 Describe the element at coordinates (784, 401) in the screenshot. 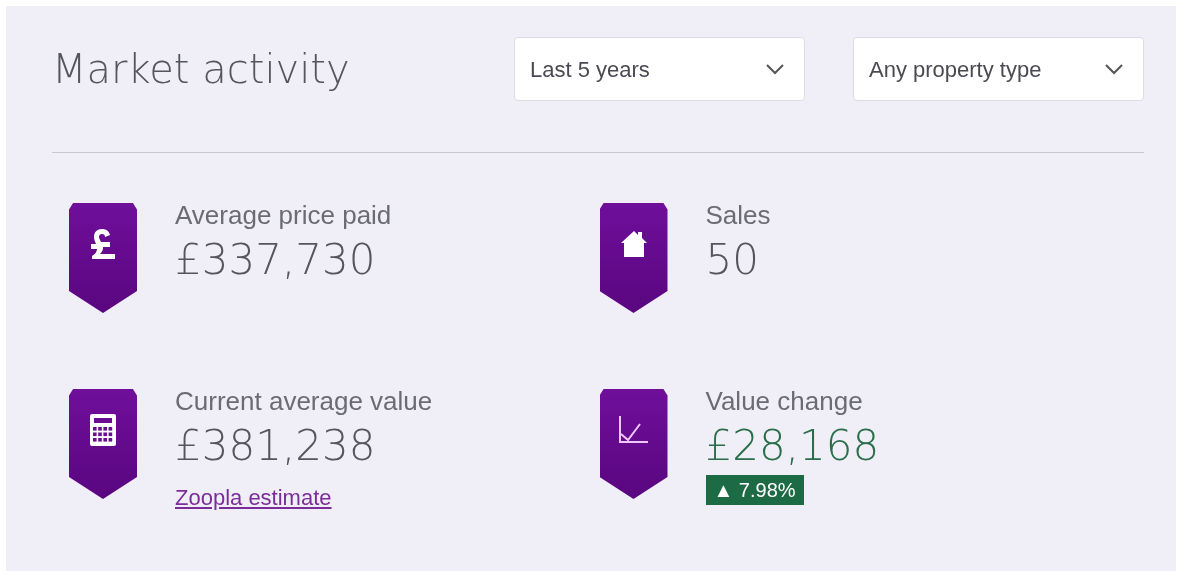

I see `stat-label: Value change` at that location.